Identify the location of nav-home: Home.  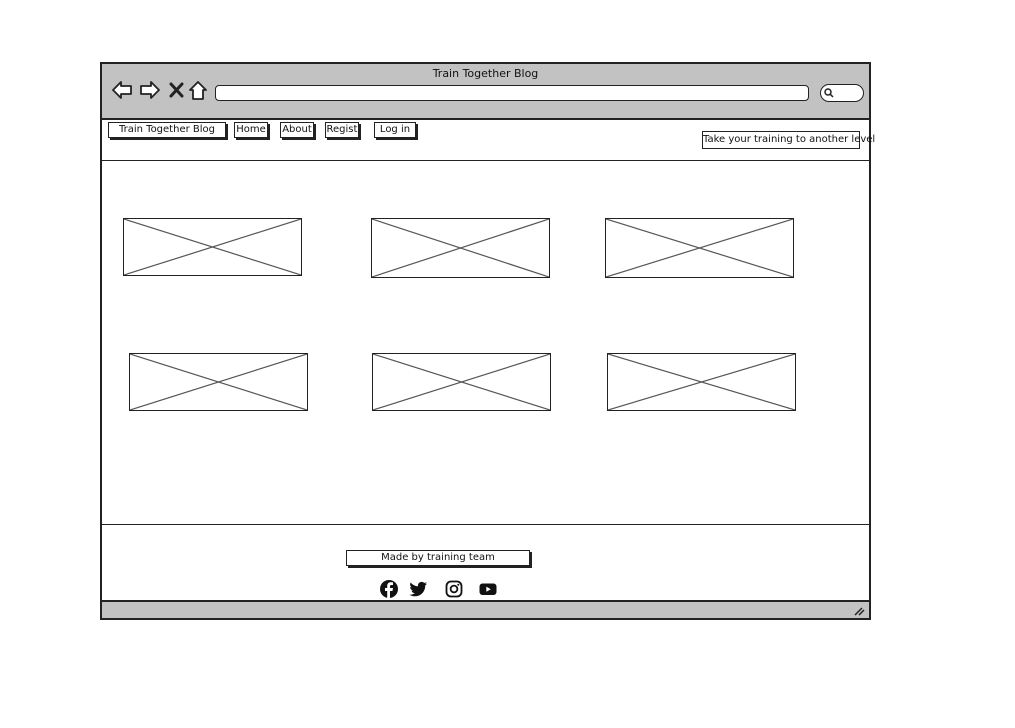
(251, 130).